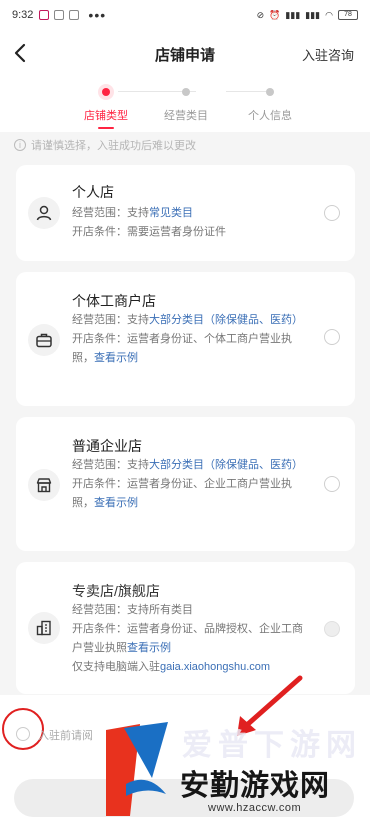 The width and height of the screenshot is (370, 822). Describe the element at coordinates (255, 785) in the screenshot. I see `watermark-text-main: 安勤游戏网` at that location.